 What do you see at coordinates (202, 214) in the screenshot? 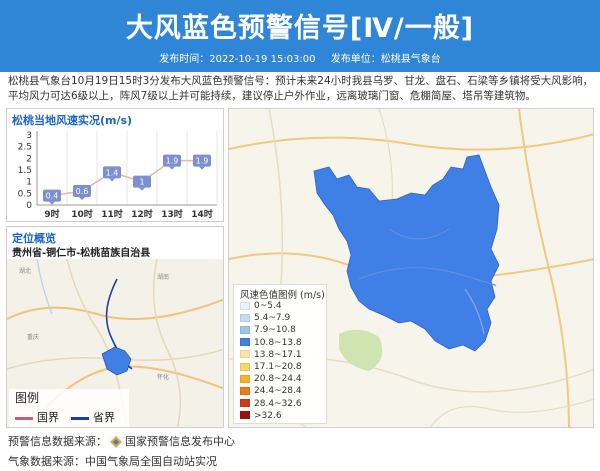
I see `chart-x-tick-label: 14时` at bounding box center [202, 214].